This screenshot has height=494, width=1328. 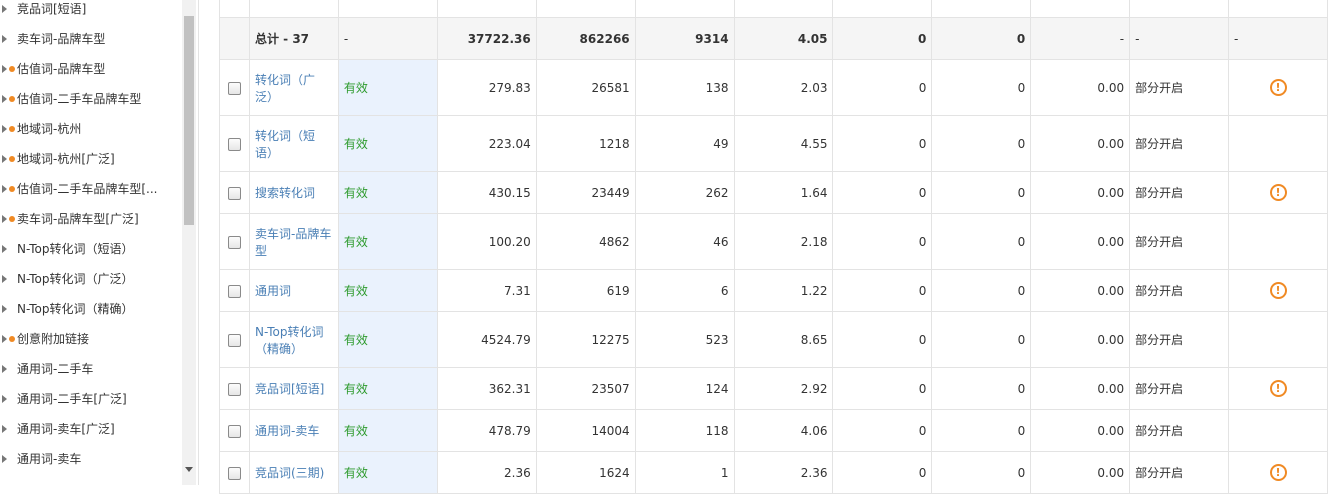 I want to click on tree-item-label: 地域词-杭州[广泛], so click(x=66, y=159).